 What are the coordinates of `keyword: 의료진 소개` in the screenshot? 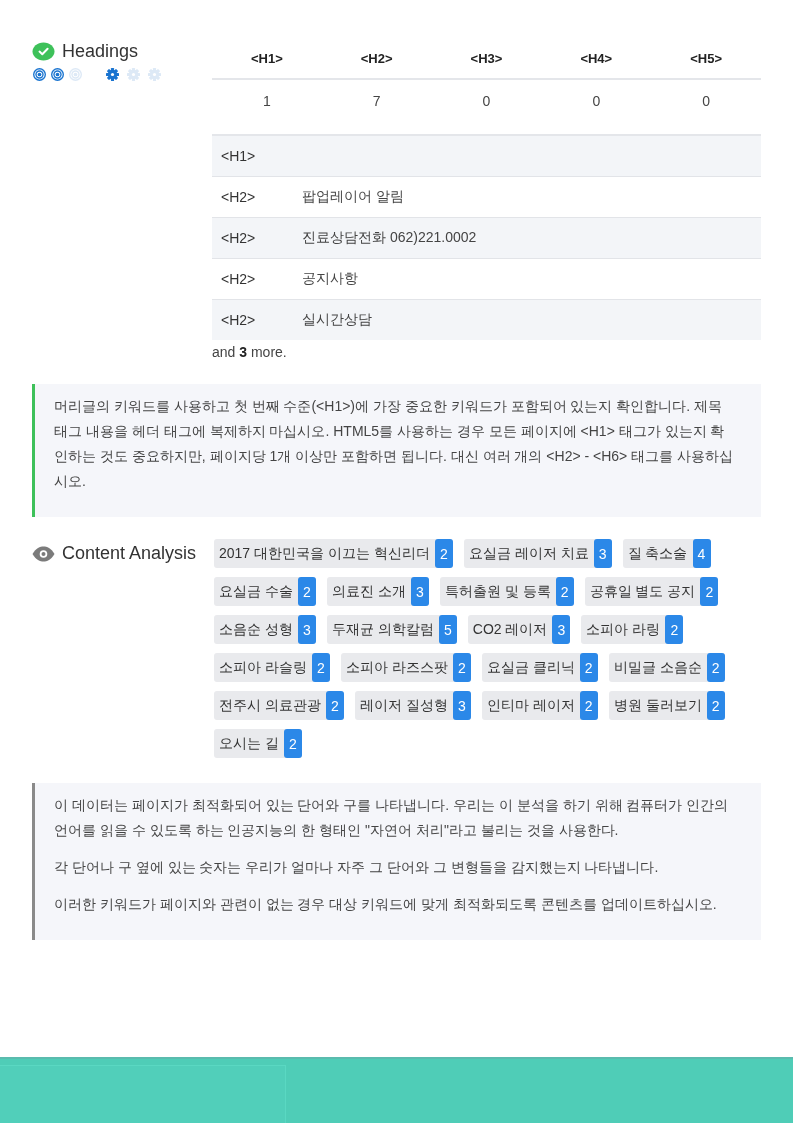 It's located at (368, 591).